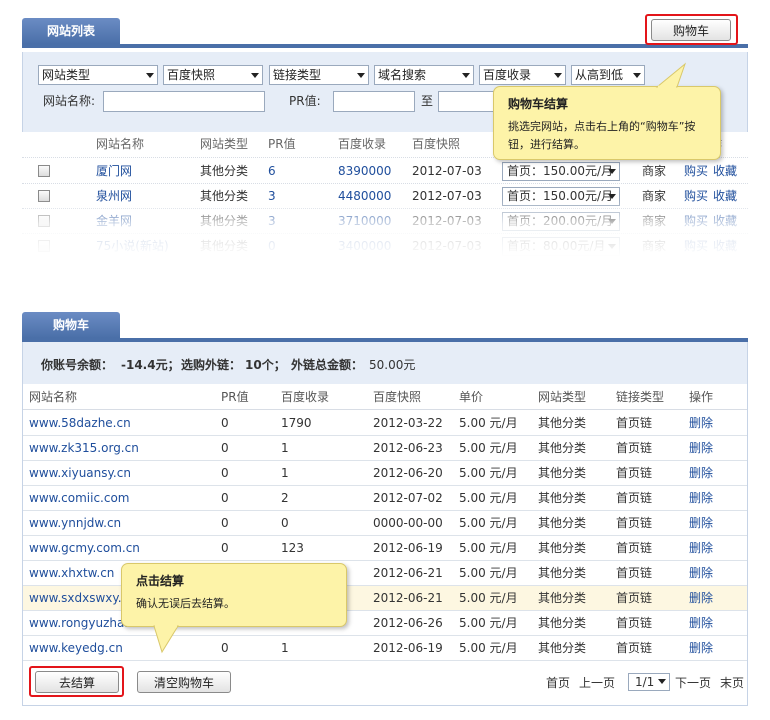 The image size is (770, 720). What do you see at coordinates (84, 448) in the screenshot?
I see `cart-site-link: www.zk315.org.cn` at bounding box center [84, 448].